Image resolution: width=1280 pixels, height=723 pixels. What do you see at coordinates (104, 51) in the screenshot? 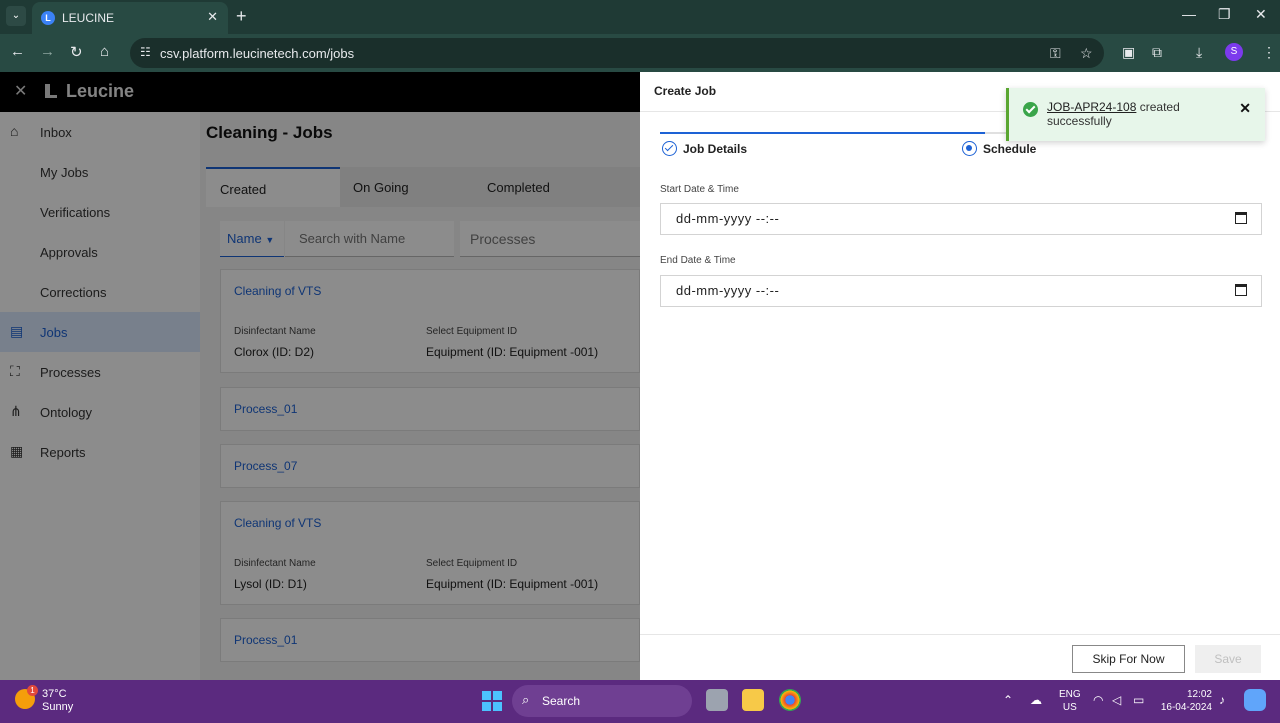
I see `home-icon: ⌂` at bounding box center [104, 51].